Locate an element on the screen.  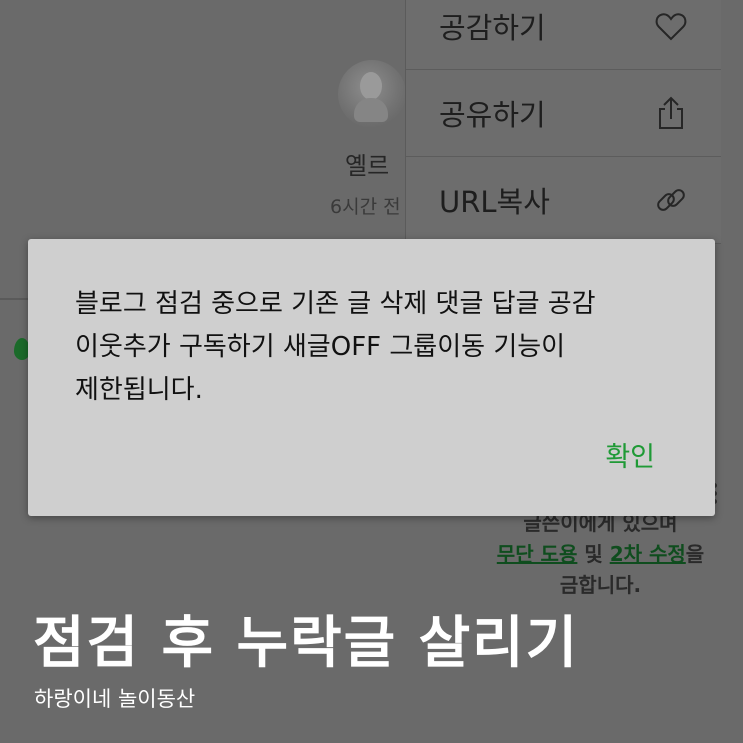
notice-and: 및 is located at coordinates (593, 554).